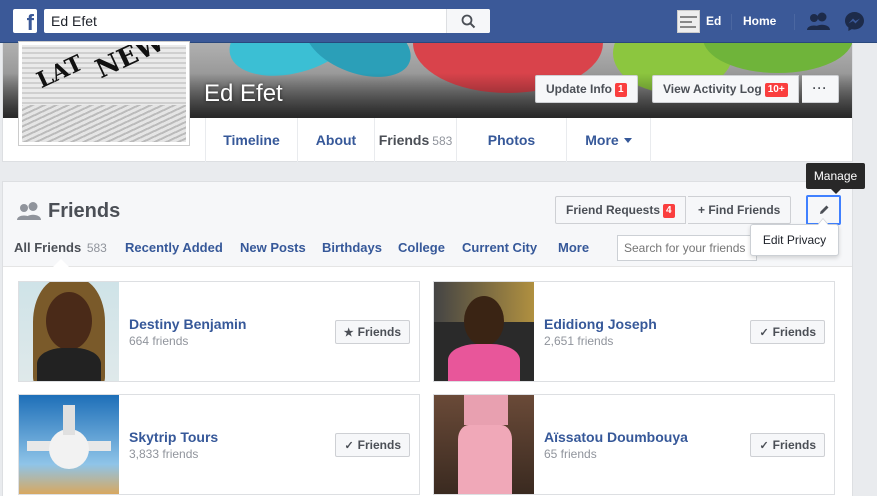  Describe the element at coordinates (687, 248) in the screenshot. I see `friend-search-input` at that location.